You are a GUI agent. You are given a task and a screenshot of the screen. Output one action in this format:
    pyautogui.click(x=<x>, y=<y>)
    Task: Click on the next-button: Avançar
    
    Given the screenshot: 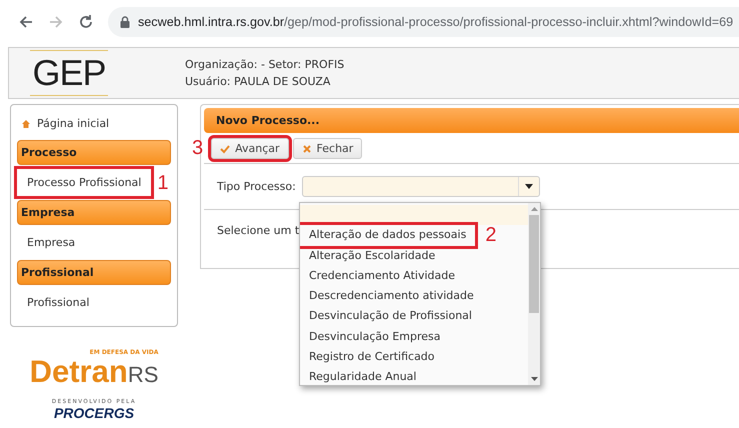 What is the action you would take?
    pyautogui.click(x=250, y=148)
    